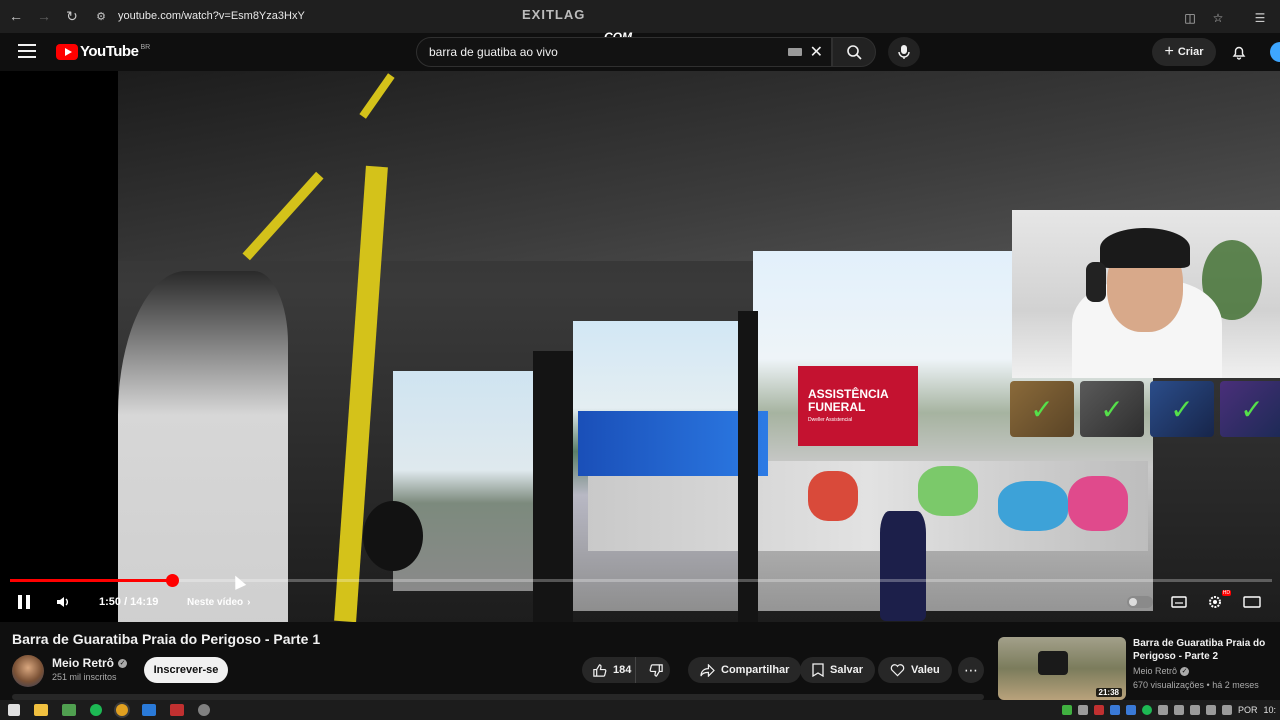 The height and width of the screenshot is (720, 1280). What do you see at coordinates (1196, 685) in the screenshot?
I see `recommendation-meta: 670 visualizações • há 2 meses` at bounding box center [1196, 685].